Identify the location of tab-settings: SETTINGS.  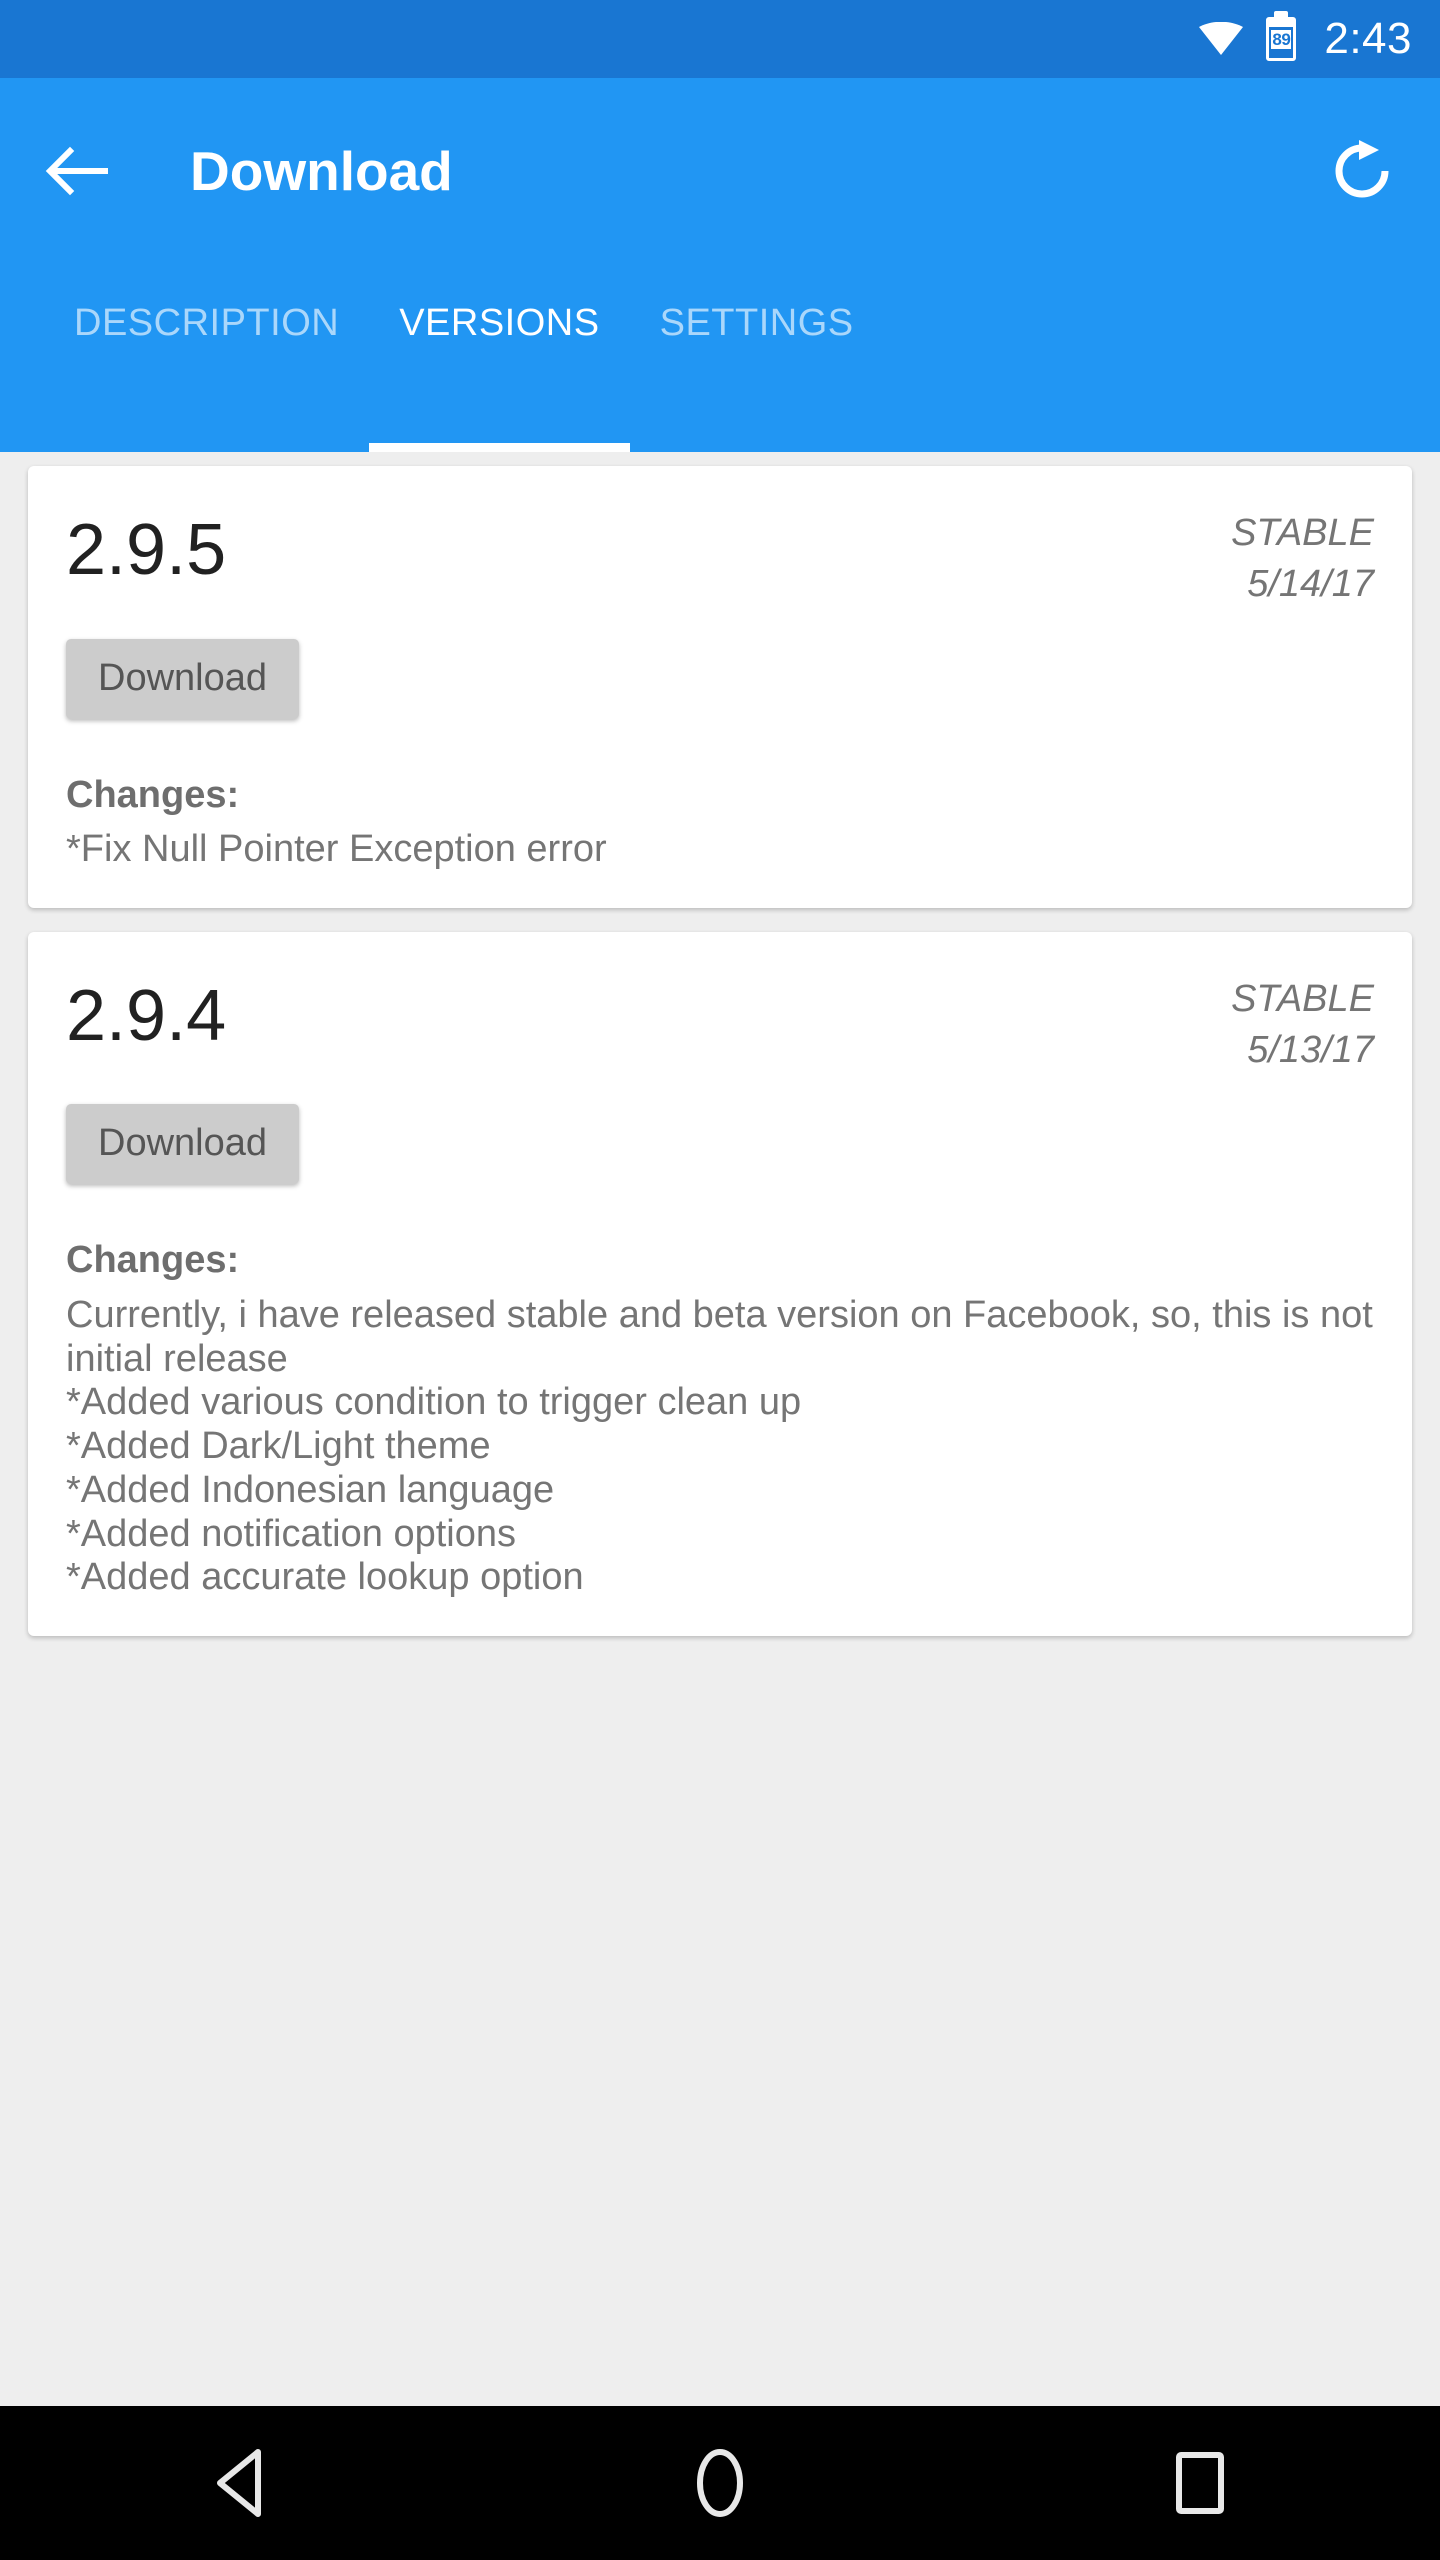
(757, 358).